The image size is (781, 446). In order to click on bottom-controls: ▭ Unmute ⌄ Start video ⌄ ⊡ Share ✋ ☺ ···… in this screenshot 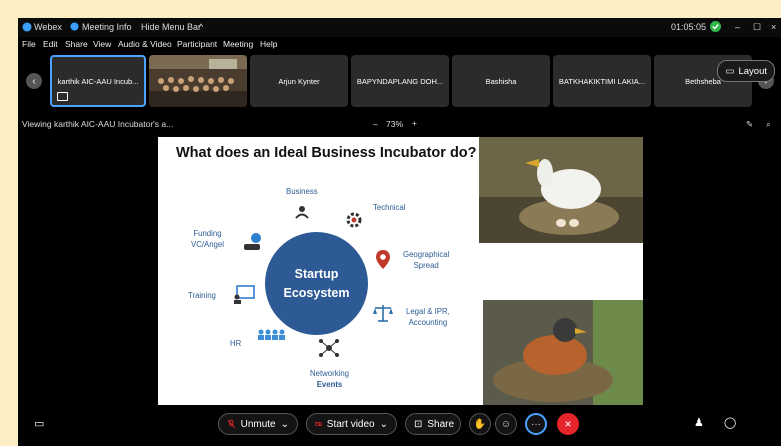, I will do `click(399, 427)`.